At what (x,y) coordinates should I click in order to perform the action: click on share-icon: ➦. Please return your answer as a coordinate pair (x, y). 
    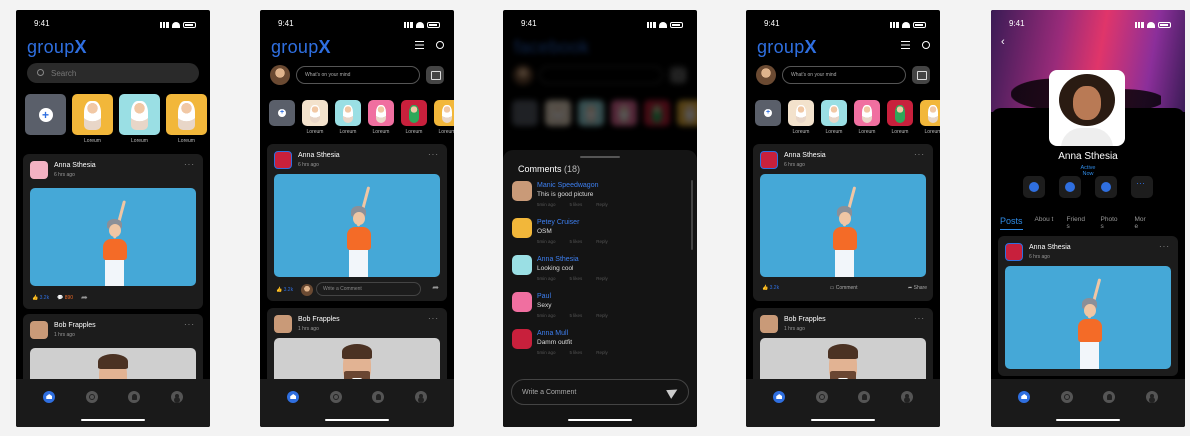
    Looking at the image, I should click on (435, 287).